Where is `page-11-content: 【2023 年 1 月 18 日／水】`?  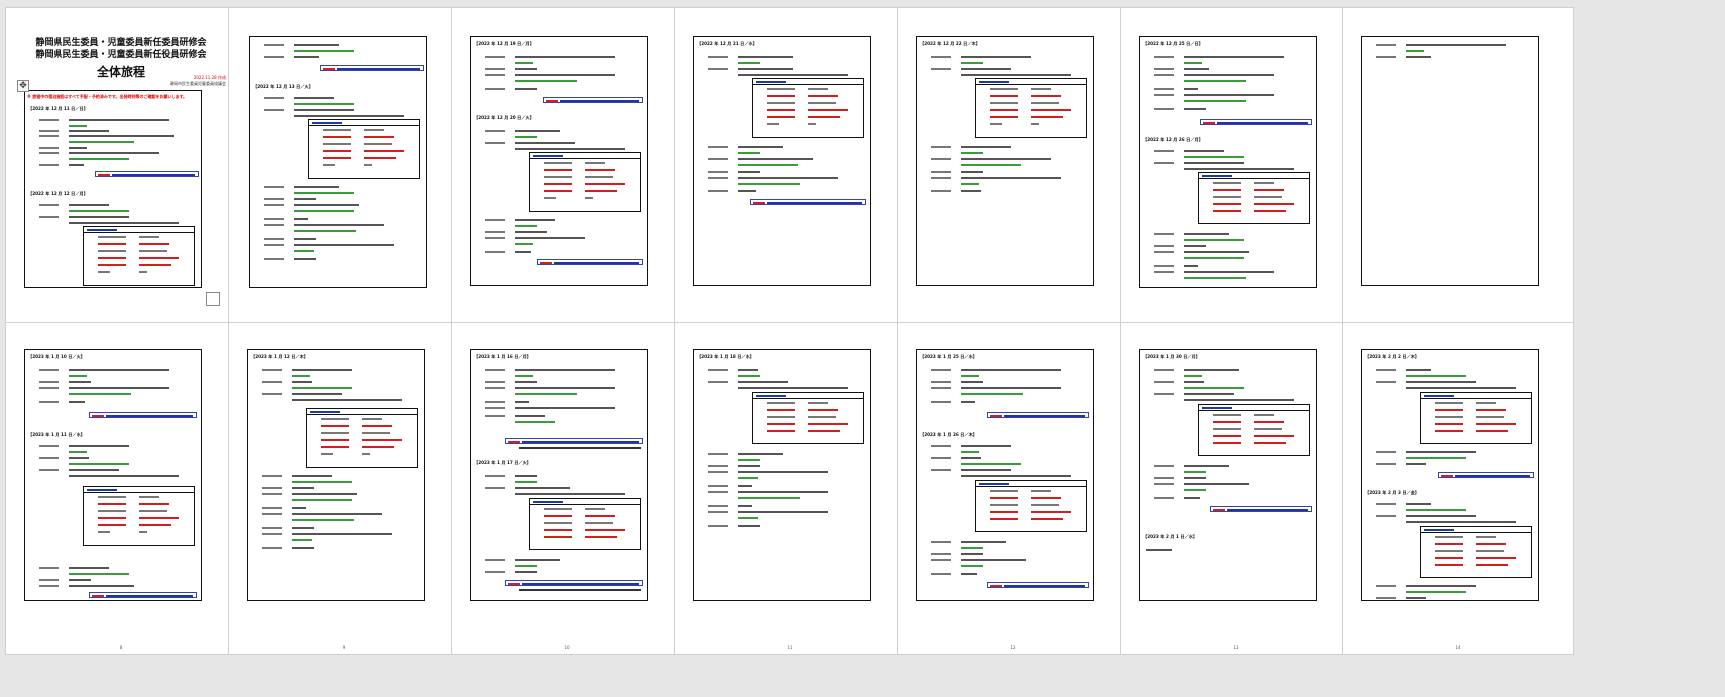 page-11-content: 【2023 年 1 月 18 日／水】 is located at coordinates (782, 475).